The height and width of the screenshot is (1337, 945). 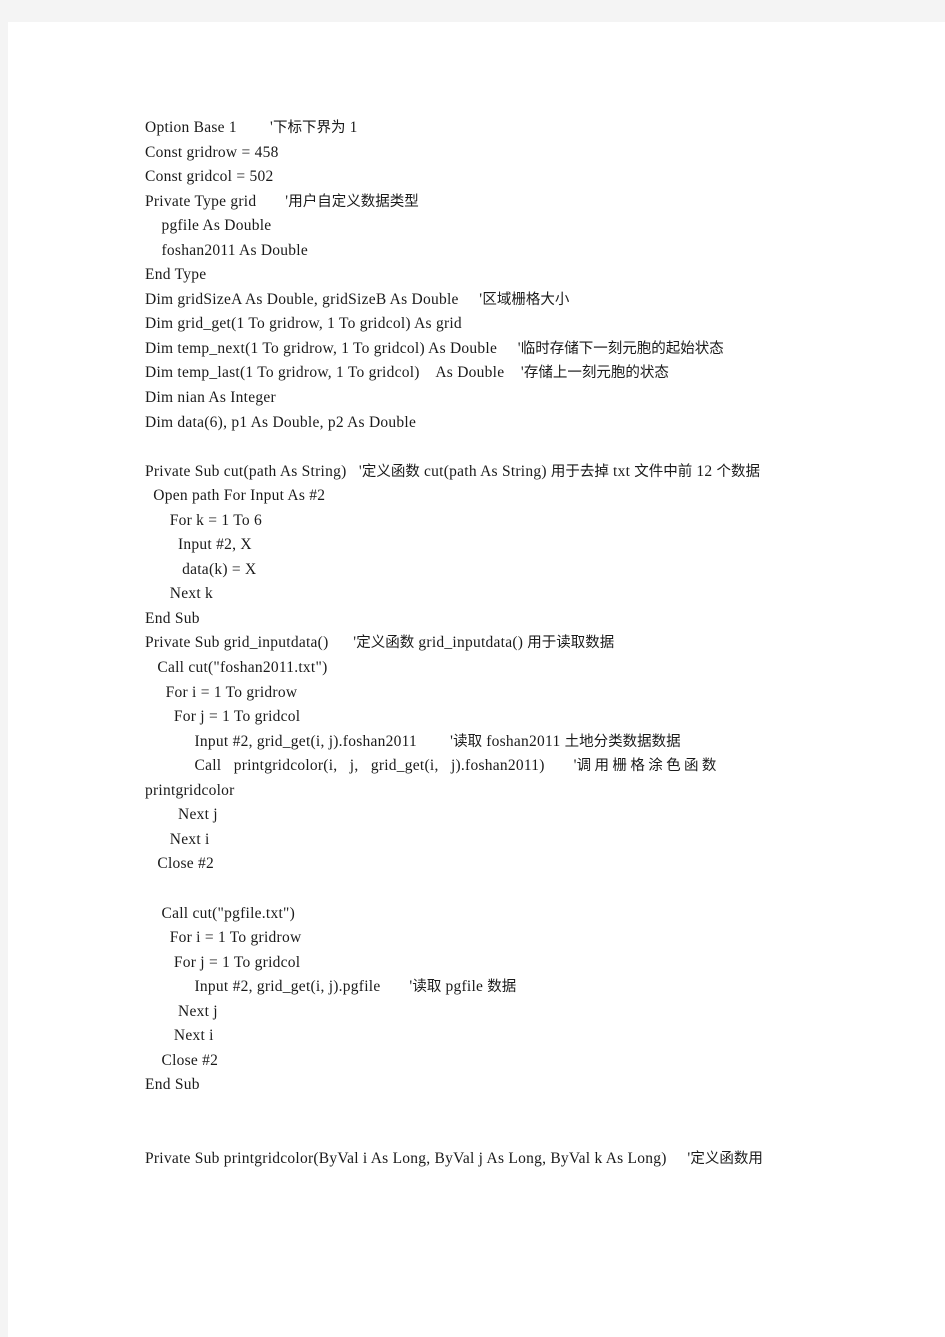 I want to click on code-comment: '调用栅格涂色函数, so click(x=646, y=766).